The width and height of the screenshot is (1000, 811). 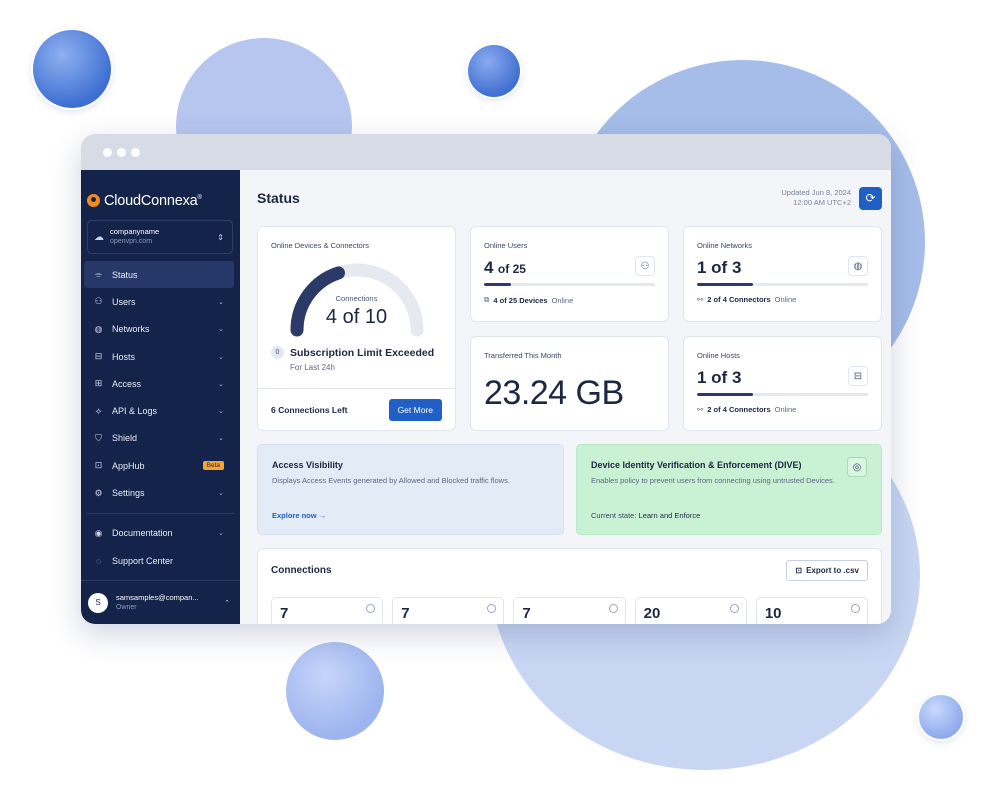 What do you see at coordinates (128, 465) in the screenshot?
I see `sidebar-item-label: AppHub` at bounding box center [128, 465].